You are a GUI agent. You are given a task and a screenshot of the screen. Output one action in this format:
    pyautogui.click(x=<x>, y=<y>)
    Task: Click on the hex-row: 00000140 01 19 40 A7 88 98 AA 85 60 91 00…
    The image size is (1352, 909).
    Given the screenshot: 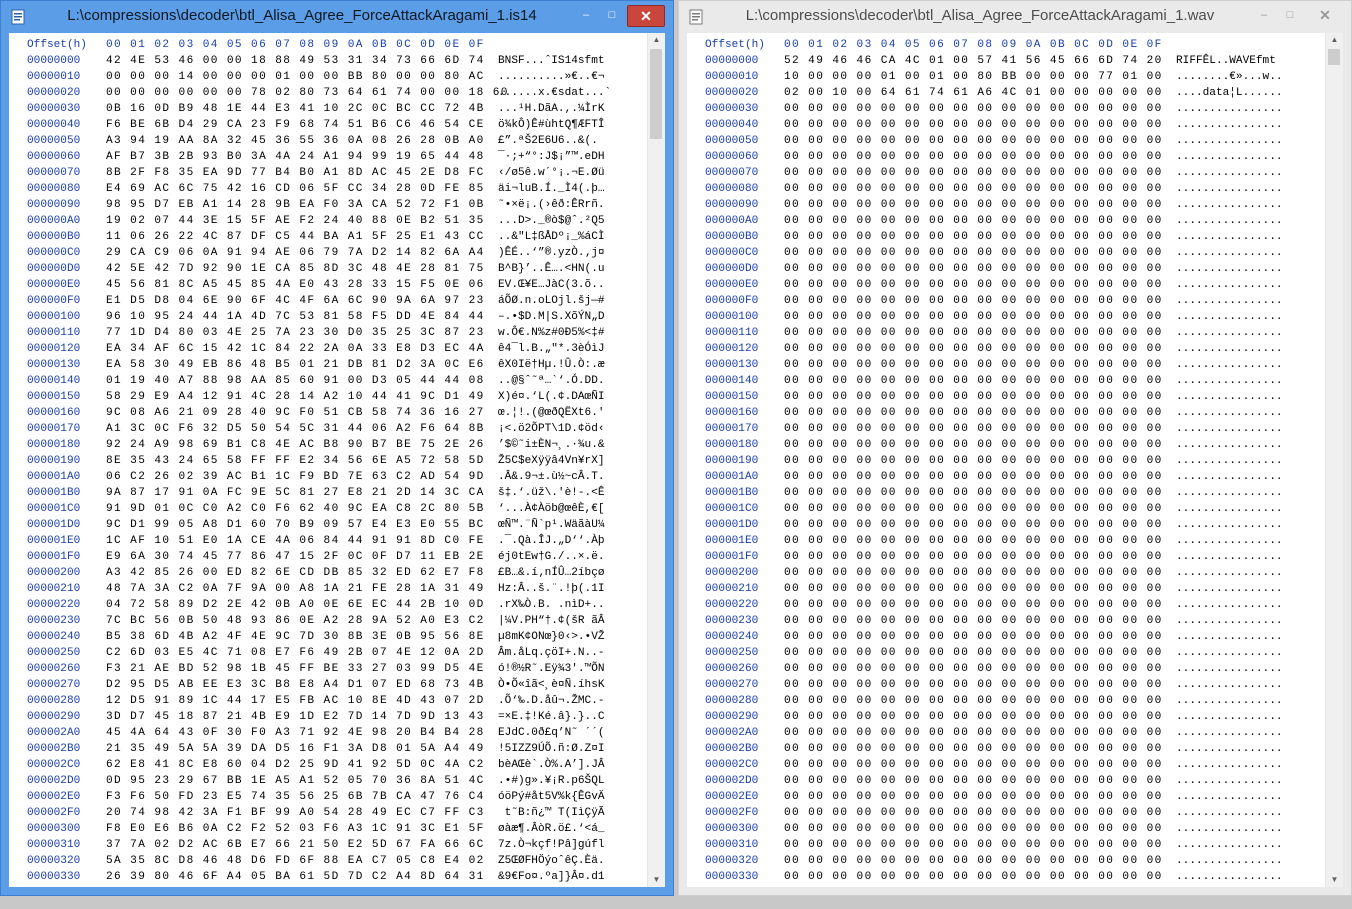 What is the action you would take?
    pyautogui.click(x=328, y=378)
    